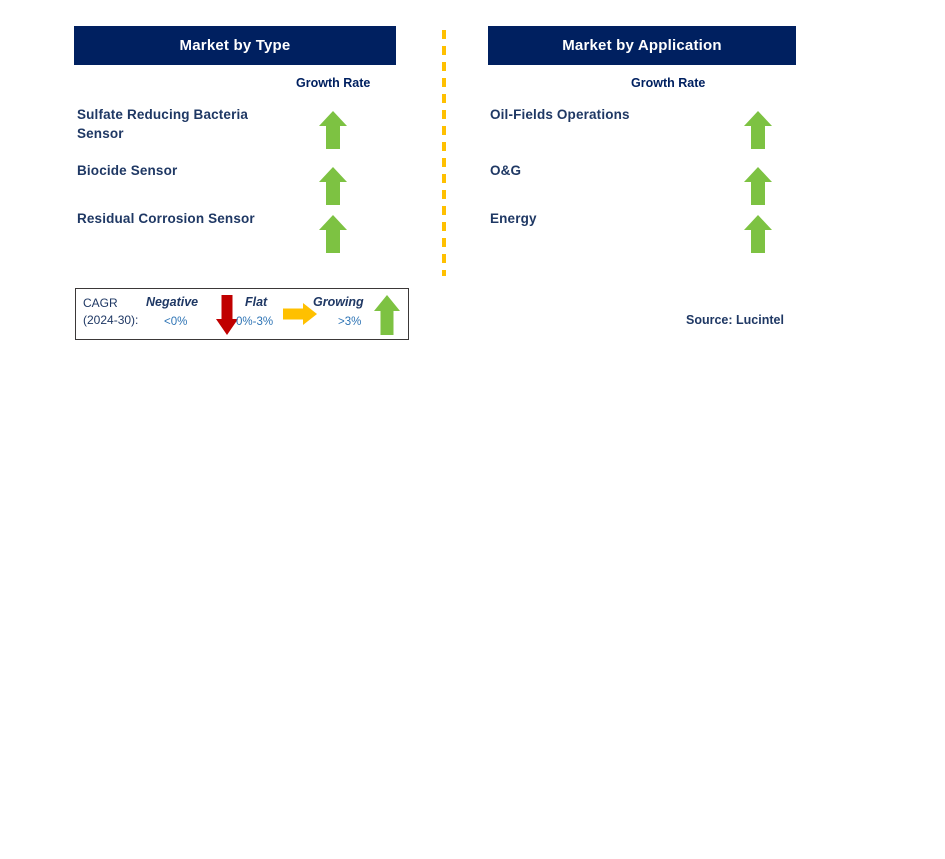 The height and width of the screenshot is (859, 945). I want to click on row-label: Energy, so click(513, 218).